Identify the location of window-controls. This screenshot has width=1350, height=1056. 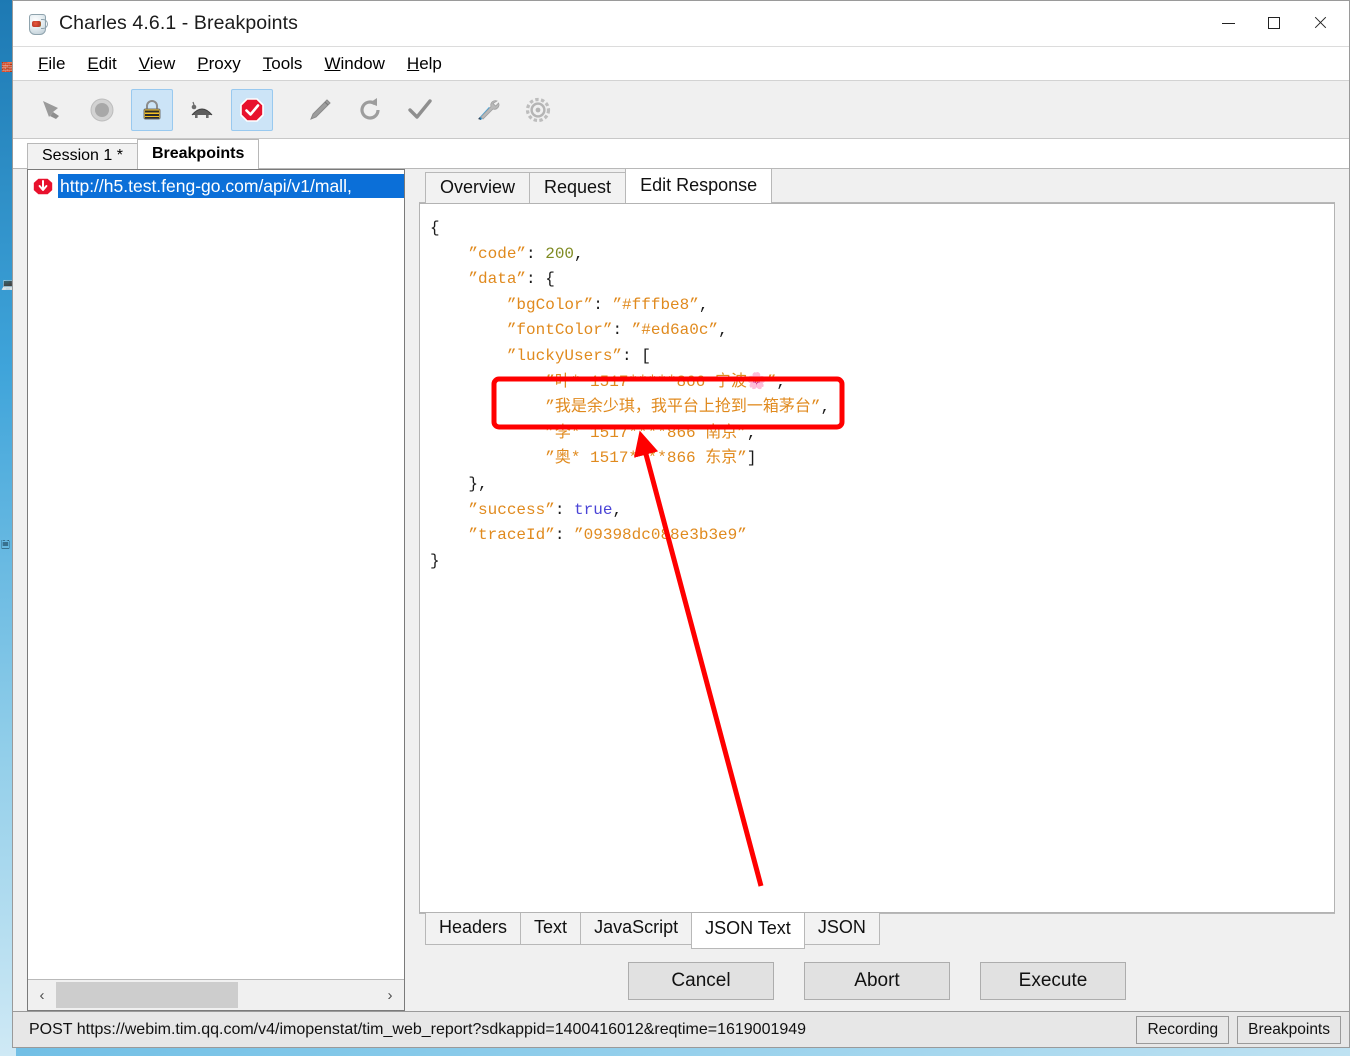
(1274, 23).